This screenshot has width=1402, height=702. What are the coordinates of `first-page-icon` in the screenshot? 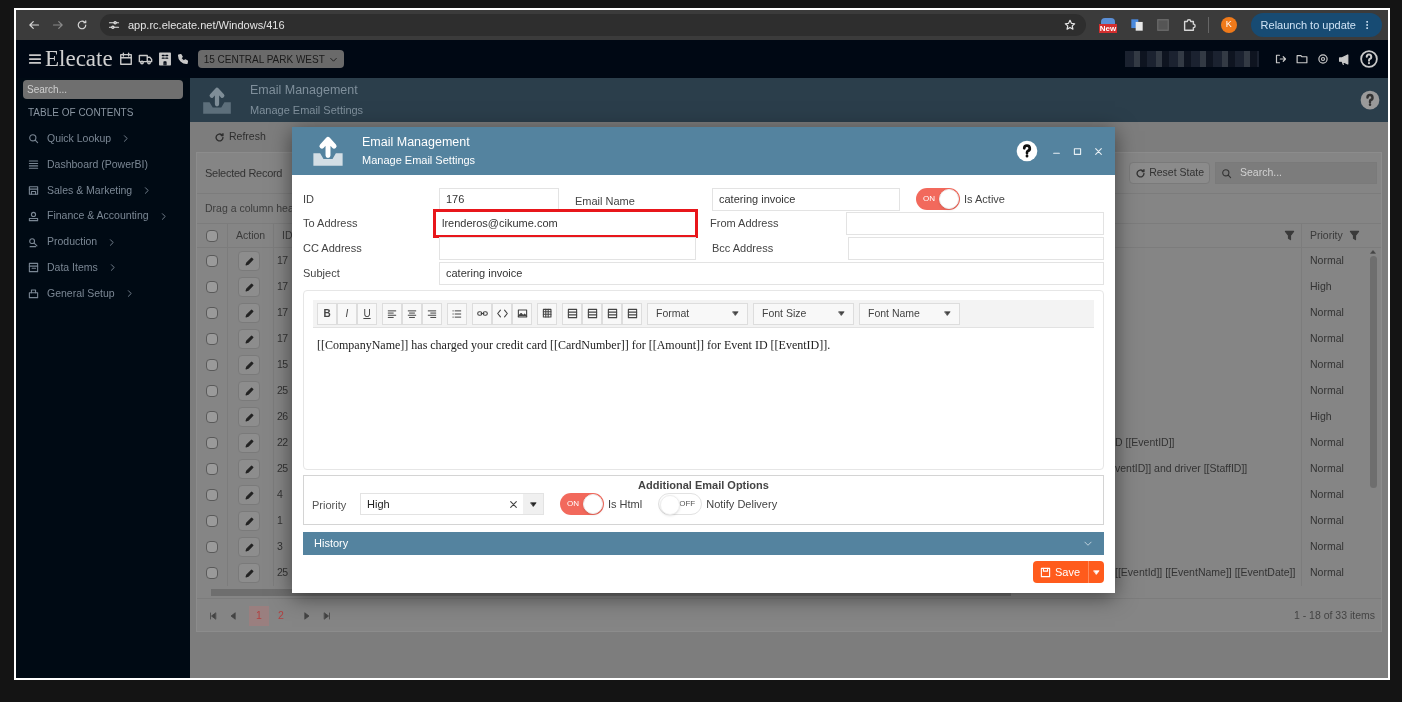 It's located at (213, 615).